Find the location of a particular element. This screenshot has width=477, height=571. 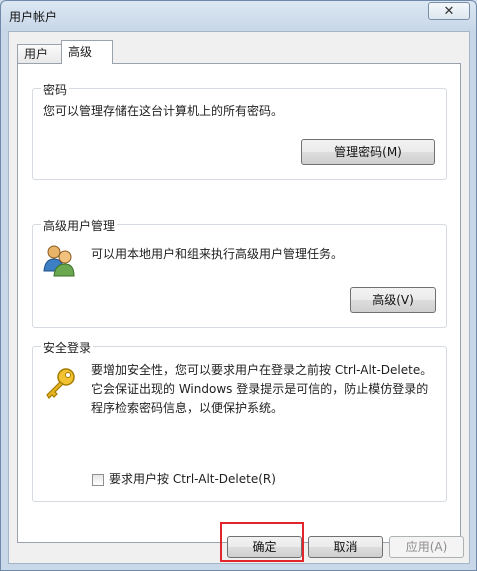

close-icon: ✕ is located at coordinates (449, 11).